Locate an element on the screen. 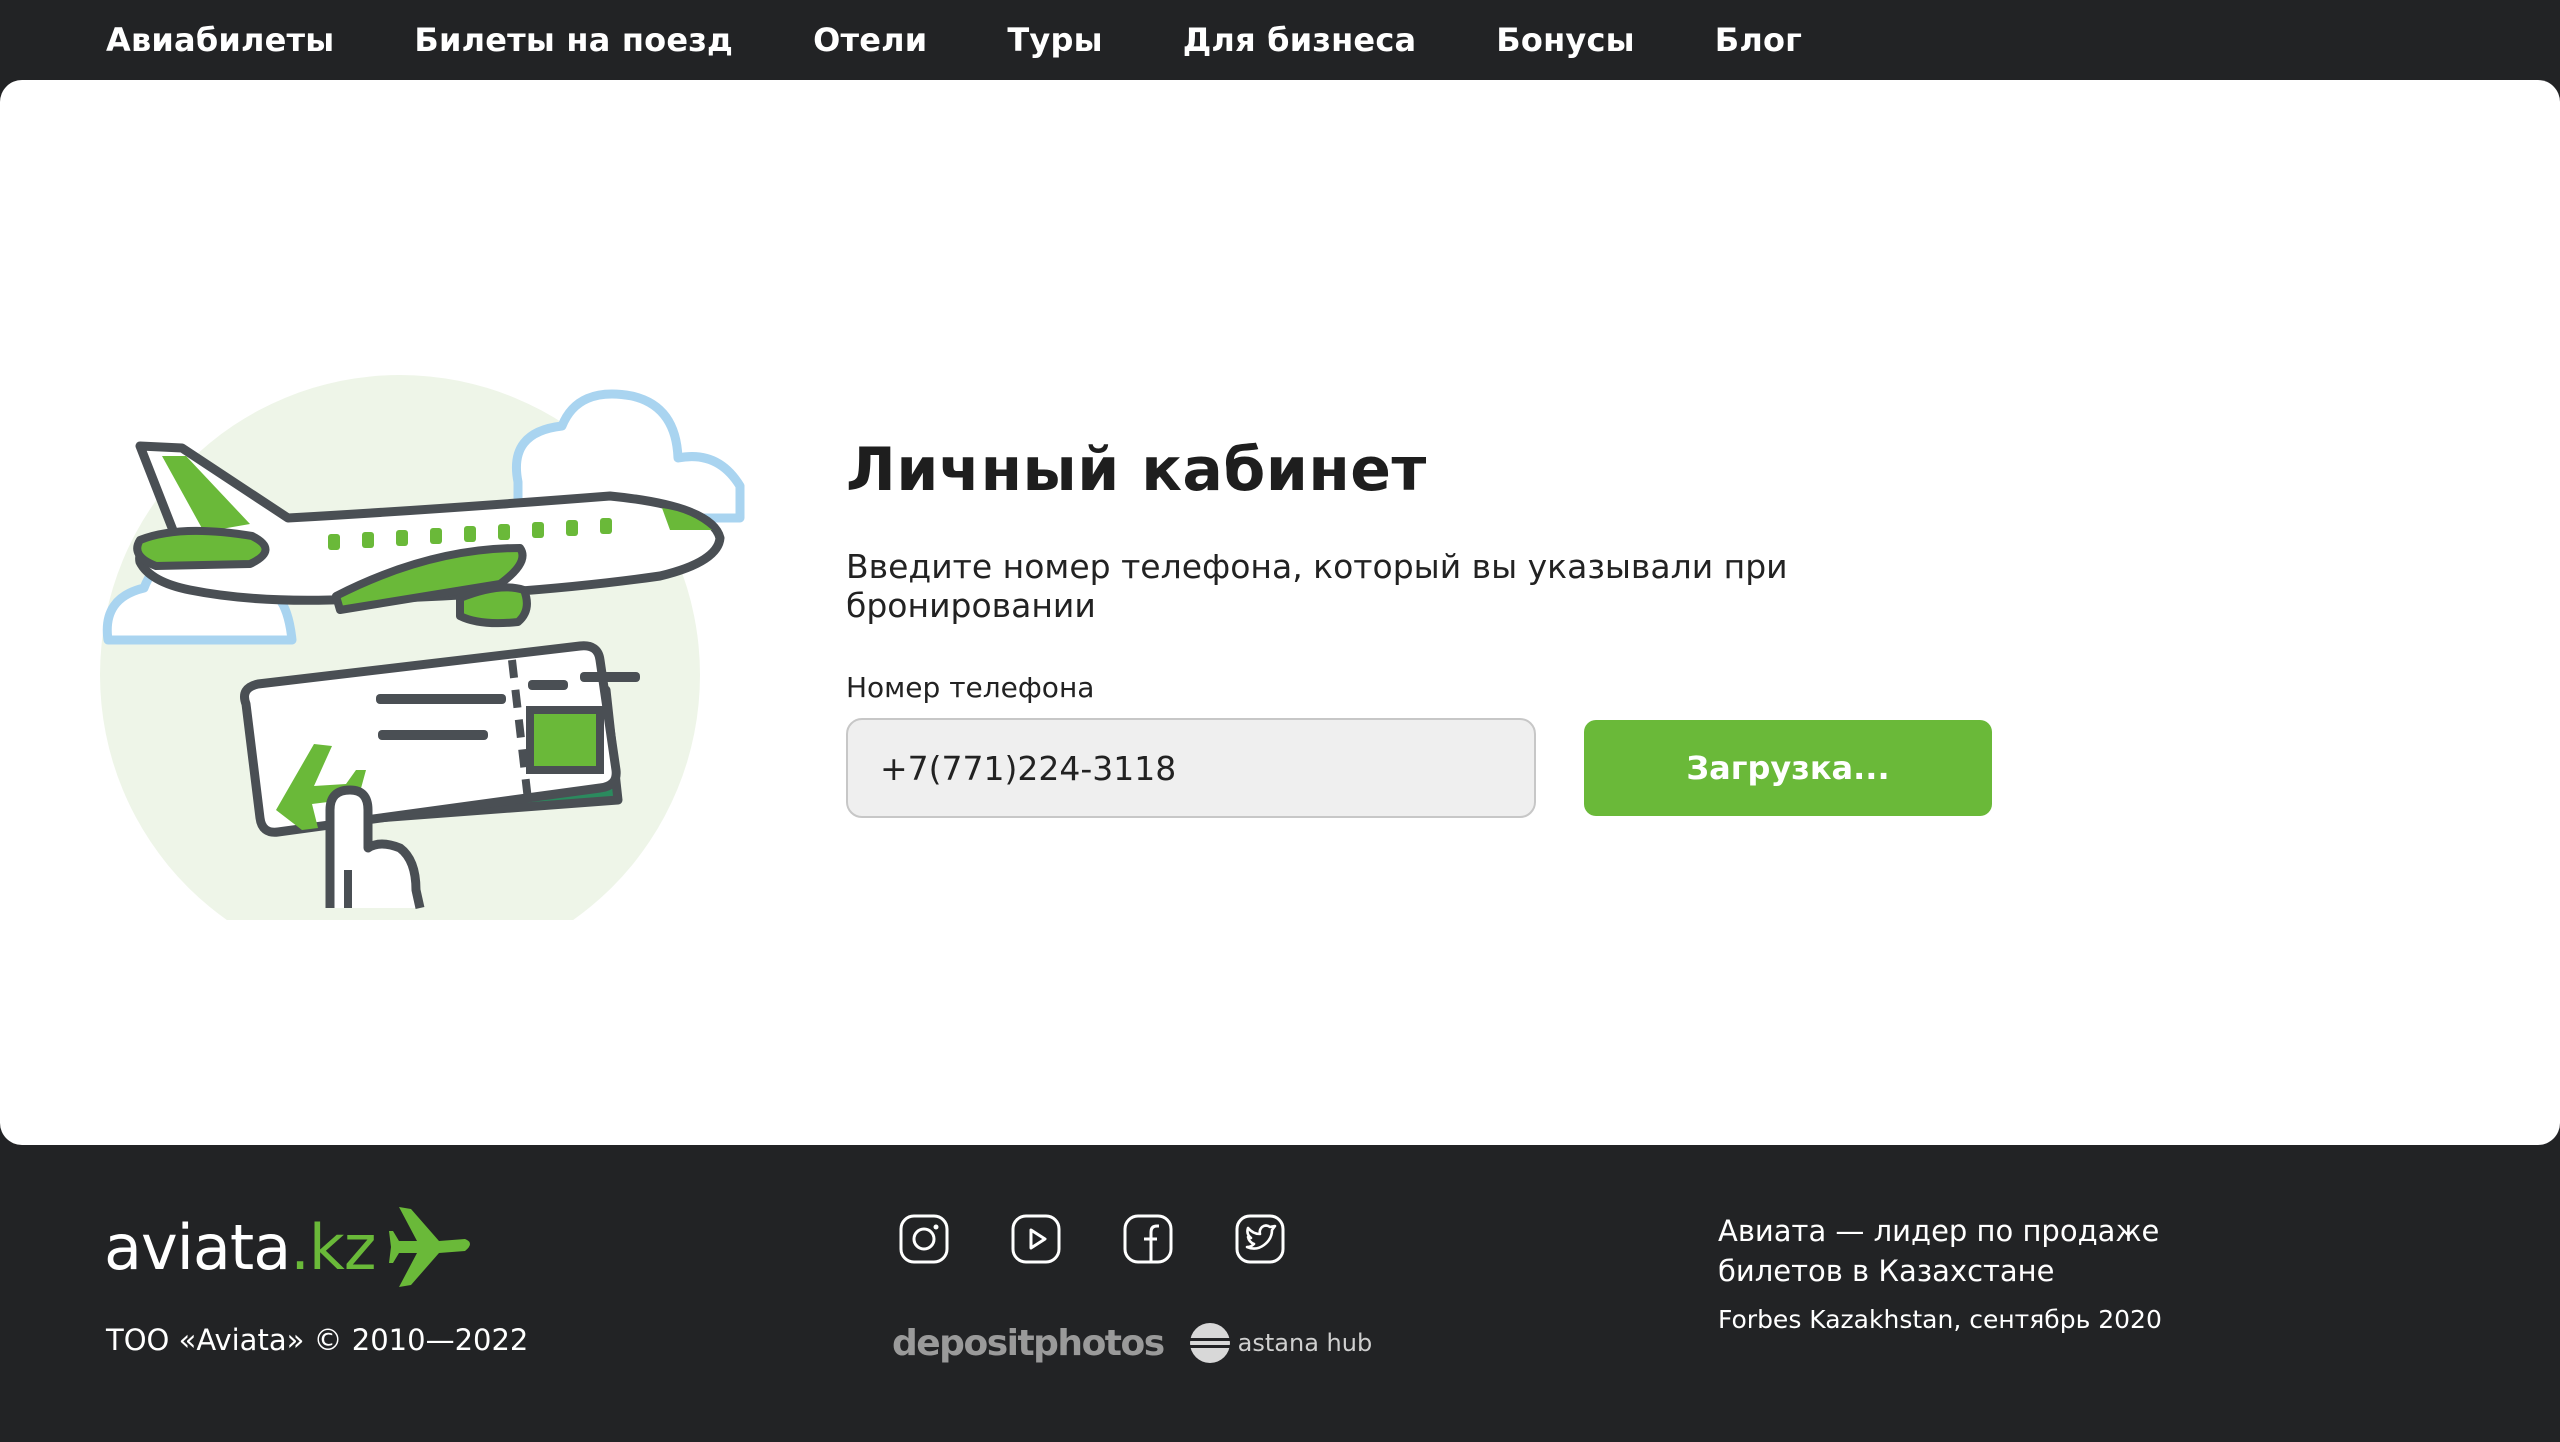 This screenshot has height=1442, width=2560. partner-logos: depositphotos astana hub is located at coordinates (1132, 1343).